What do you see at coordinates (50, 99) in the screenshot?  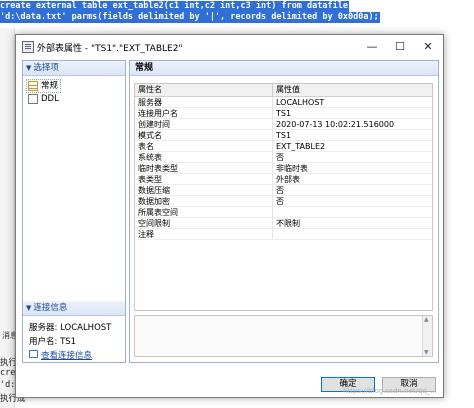 I see `nav-item-label: DDL` at bounding box center [50, 99].